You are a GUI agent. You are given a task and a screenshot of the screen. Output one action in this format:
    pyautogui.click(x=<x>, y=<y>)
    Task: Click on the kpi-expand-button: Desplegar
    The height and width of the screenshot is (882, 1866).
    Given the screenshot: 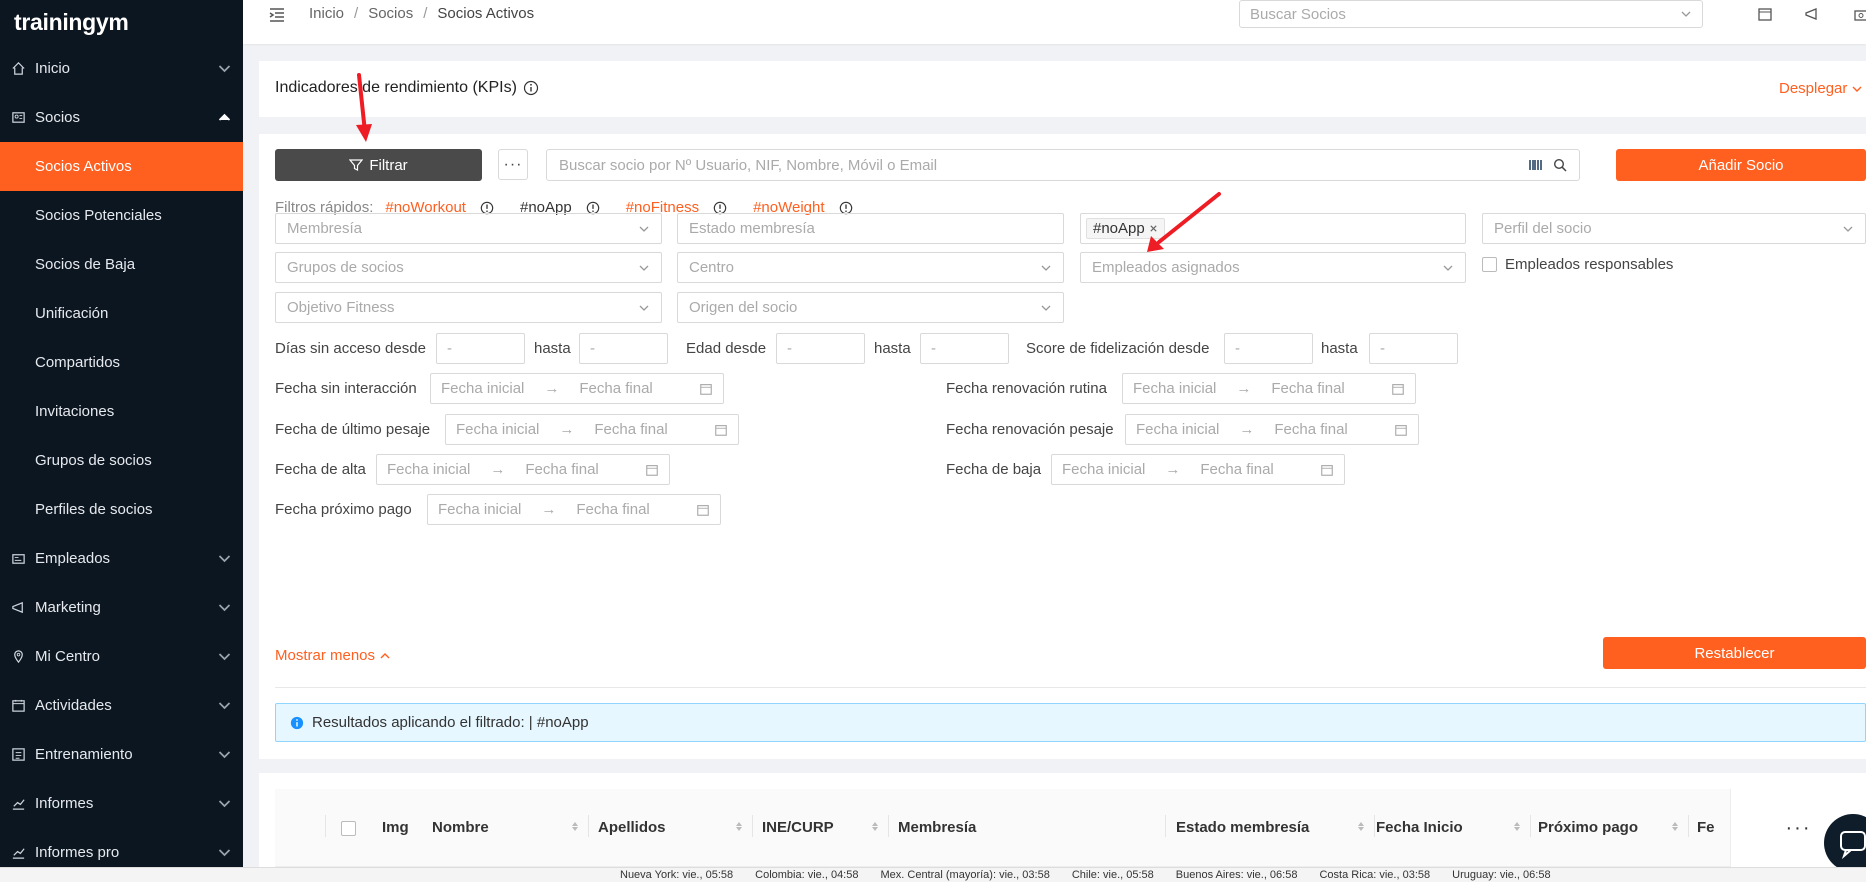 What is the action you would take?
    pyautogui.click(x=1821, y=88)
    